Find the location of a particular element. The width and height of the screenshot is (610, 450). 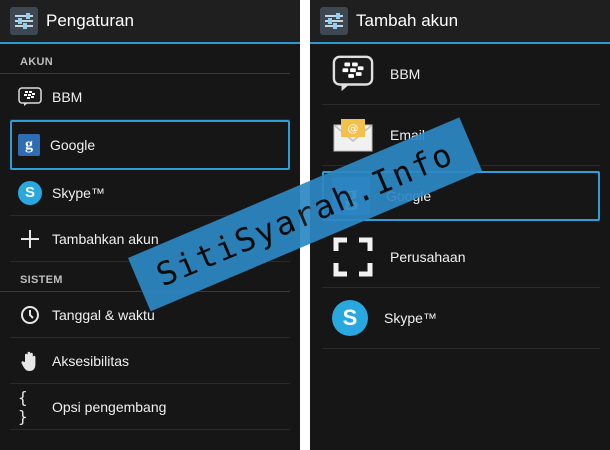

settings-item-label: Google is located at coordinates (73, 144).